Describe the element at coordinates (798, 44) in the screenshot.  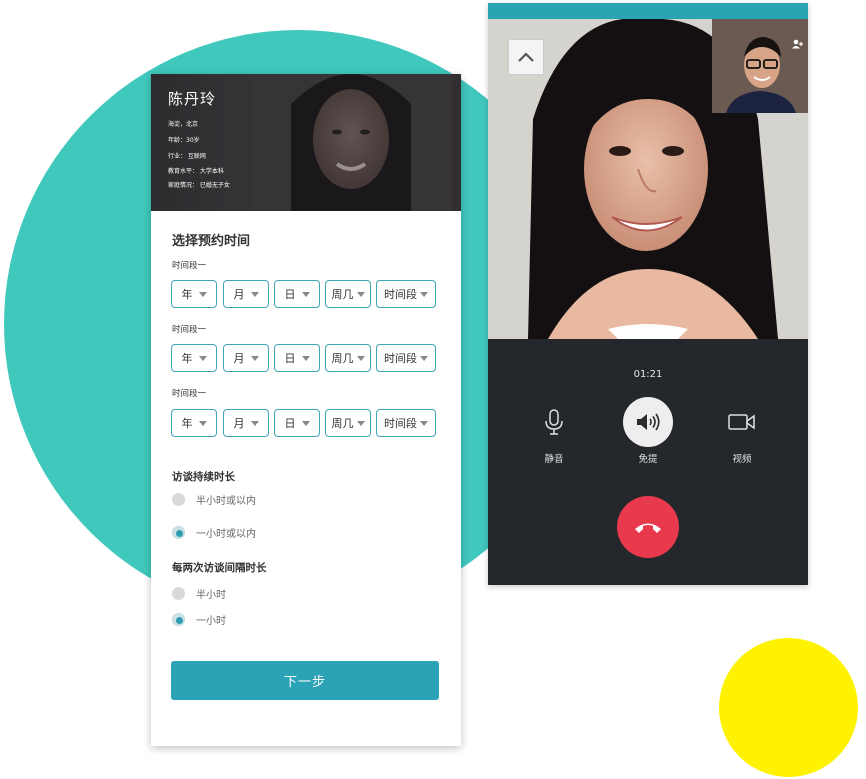
I see `add-user-icon` at that location.